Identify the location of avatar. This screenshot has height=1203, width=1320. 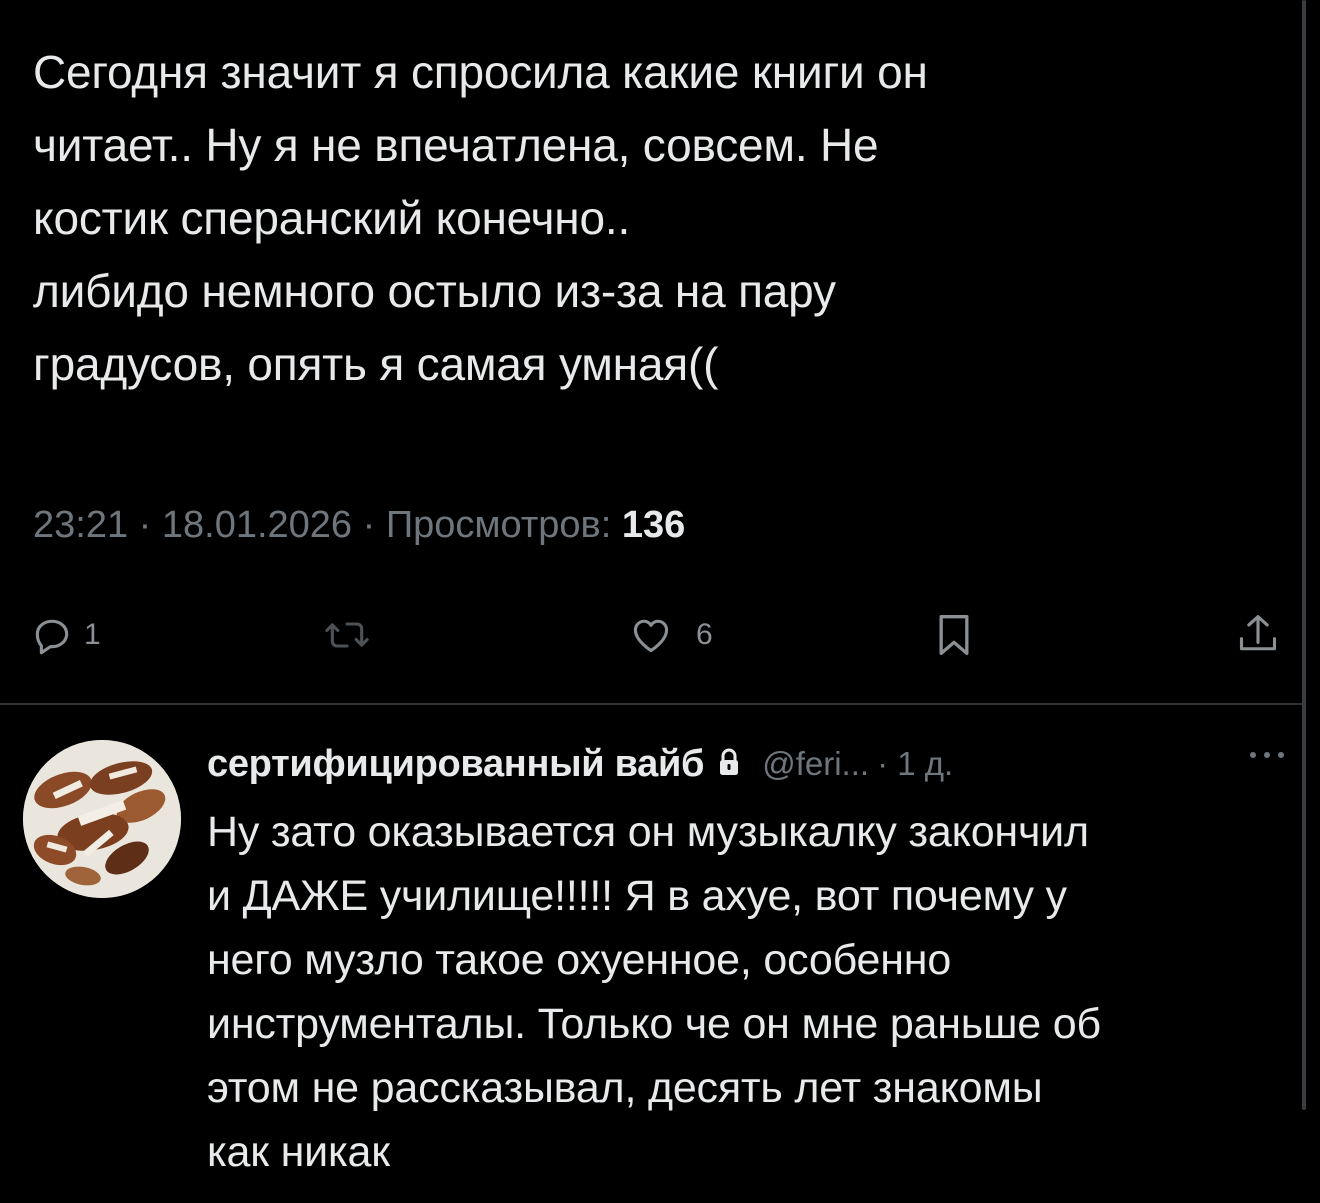
(102, 819).